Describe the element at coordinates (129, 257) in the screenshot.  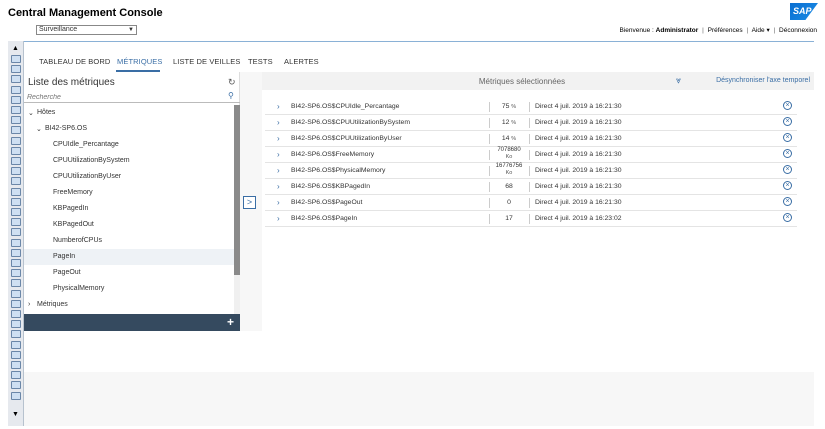
I see `tree-item: PageIn` at that location.